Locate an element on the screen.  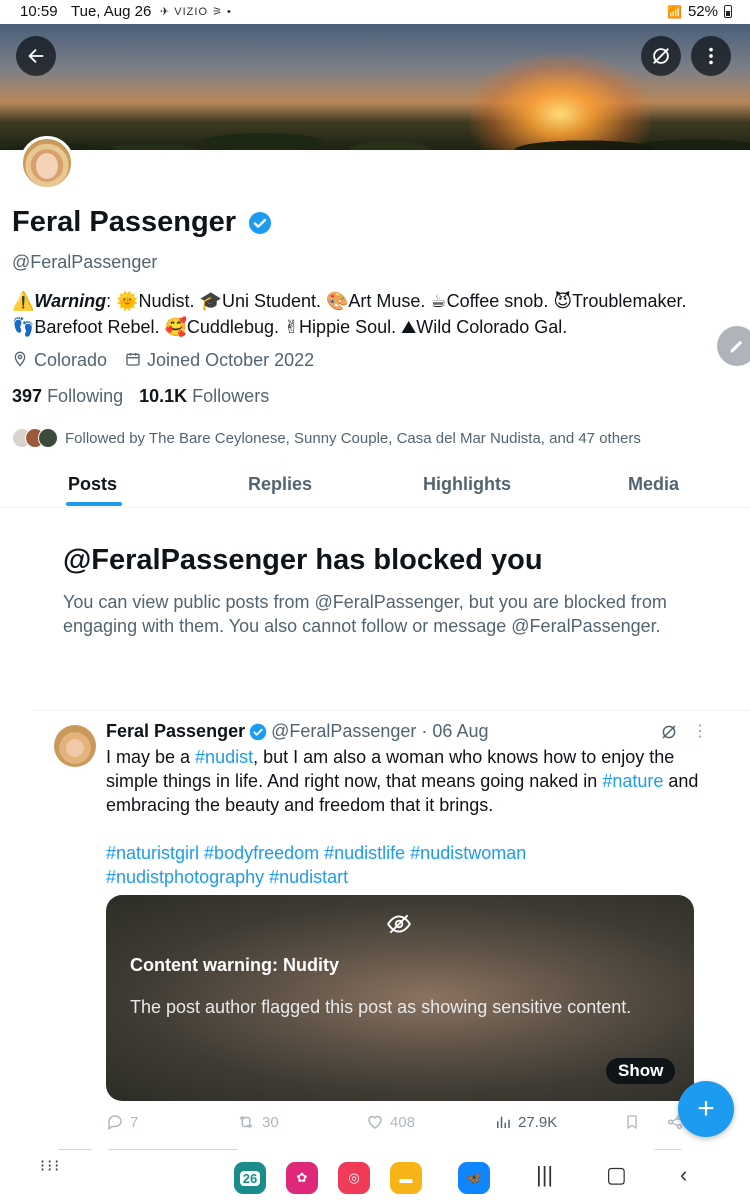
hashtag-link: #nudist is located at coordinates (224, 757).